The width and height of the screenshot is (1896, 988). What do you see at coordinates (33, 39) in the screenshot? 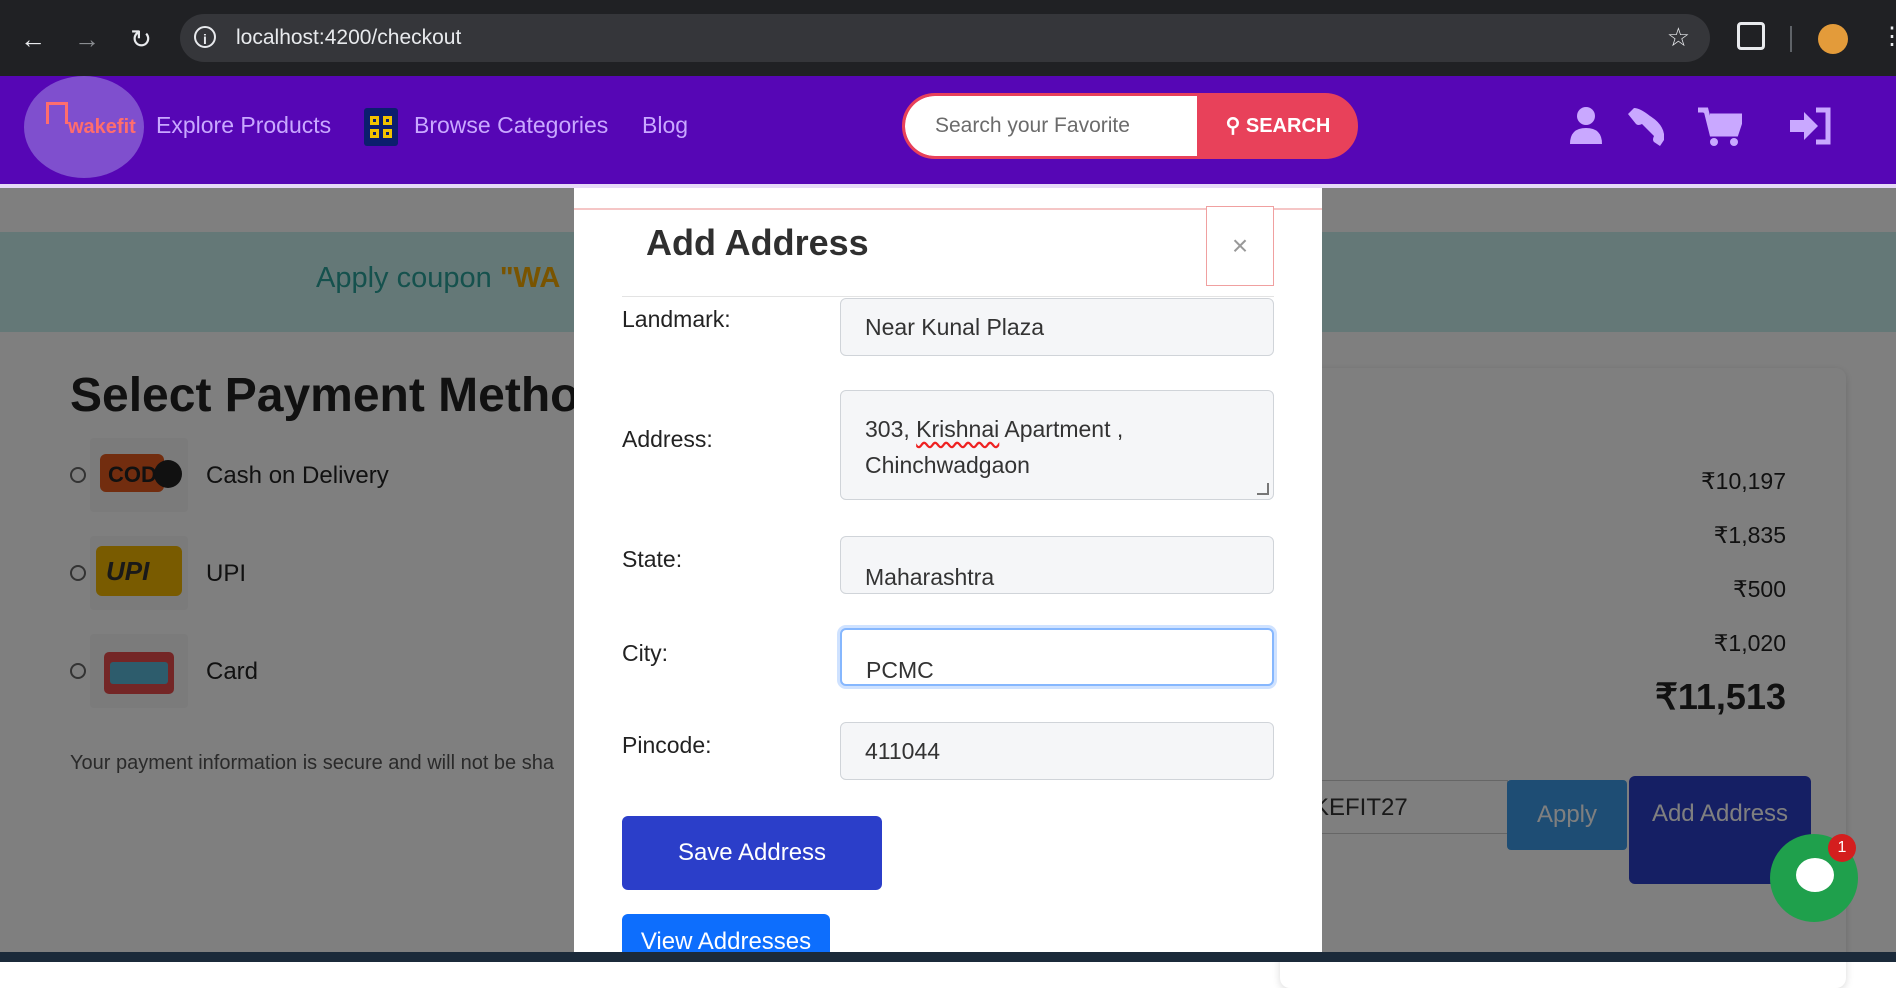
I see `back-icon: ←` at bounding box center [33, 39].